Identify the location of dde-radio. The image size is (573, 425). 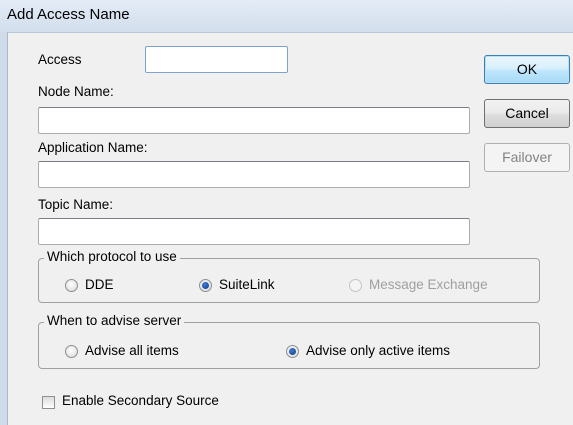
(71, 285).